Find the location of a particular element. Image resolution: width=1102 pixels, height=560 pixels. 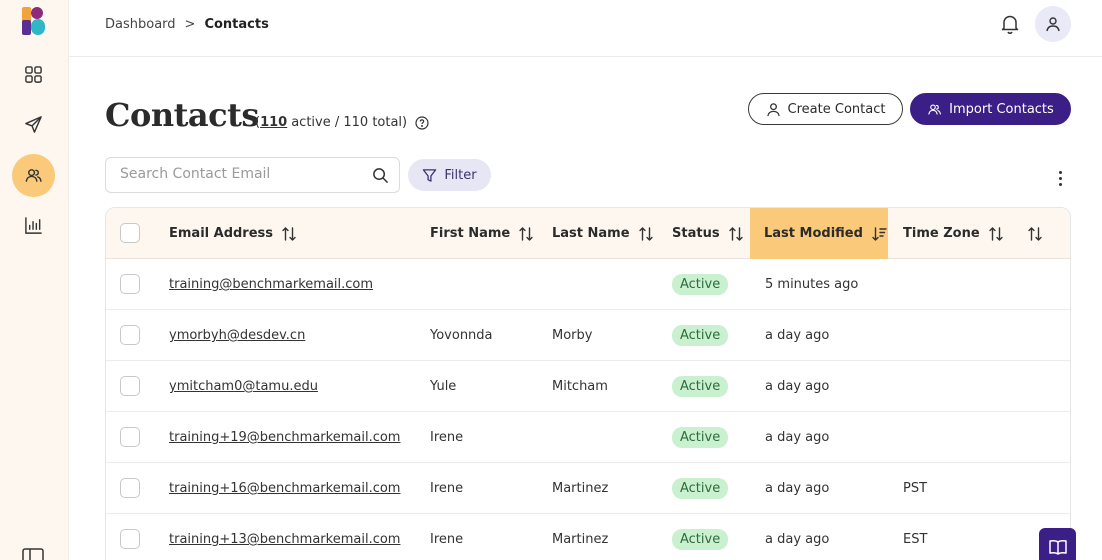

last-name-cell: Morby is located at coordinates (572, 335).